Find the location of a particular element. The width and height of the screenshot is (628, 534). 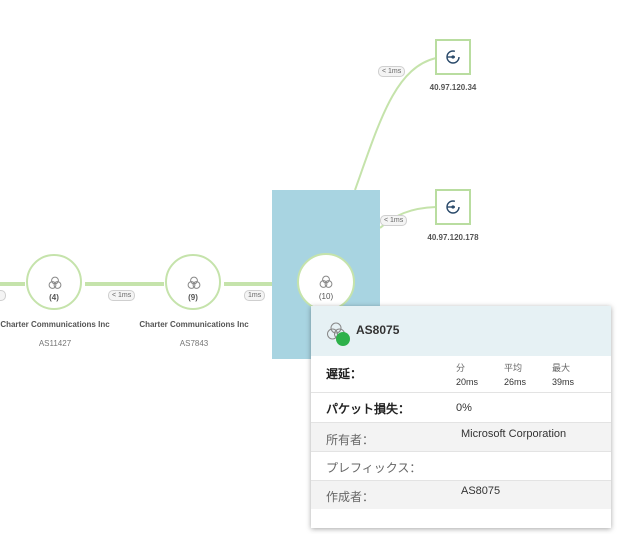

latency-avg-header: 平均 is located at coordinates (513, 368).